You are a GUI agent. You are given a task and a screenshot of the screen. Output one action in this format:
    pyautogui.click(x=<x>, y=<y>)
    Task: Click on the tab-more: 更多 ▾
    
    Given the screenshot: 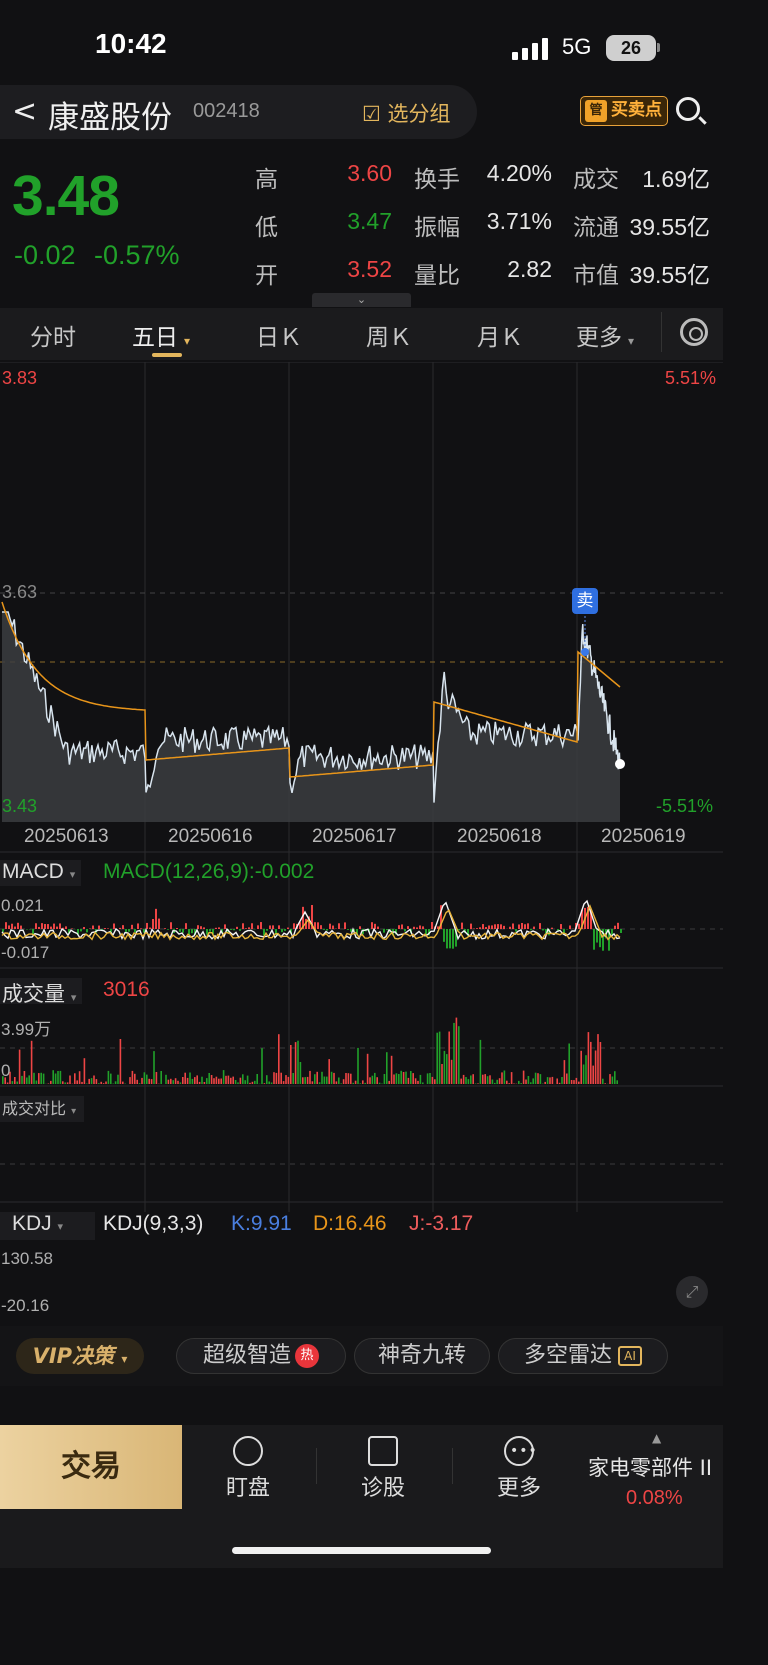 What is the action you would take?
    pyautogui.click(x=605, y=335)
    